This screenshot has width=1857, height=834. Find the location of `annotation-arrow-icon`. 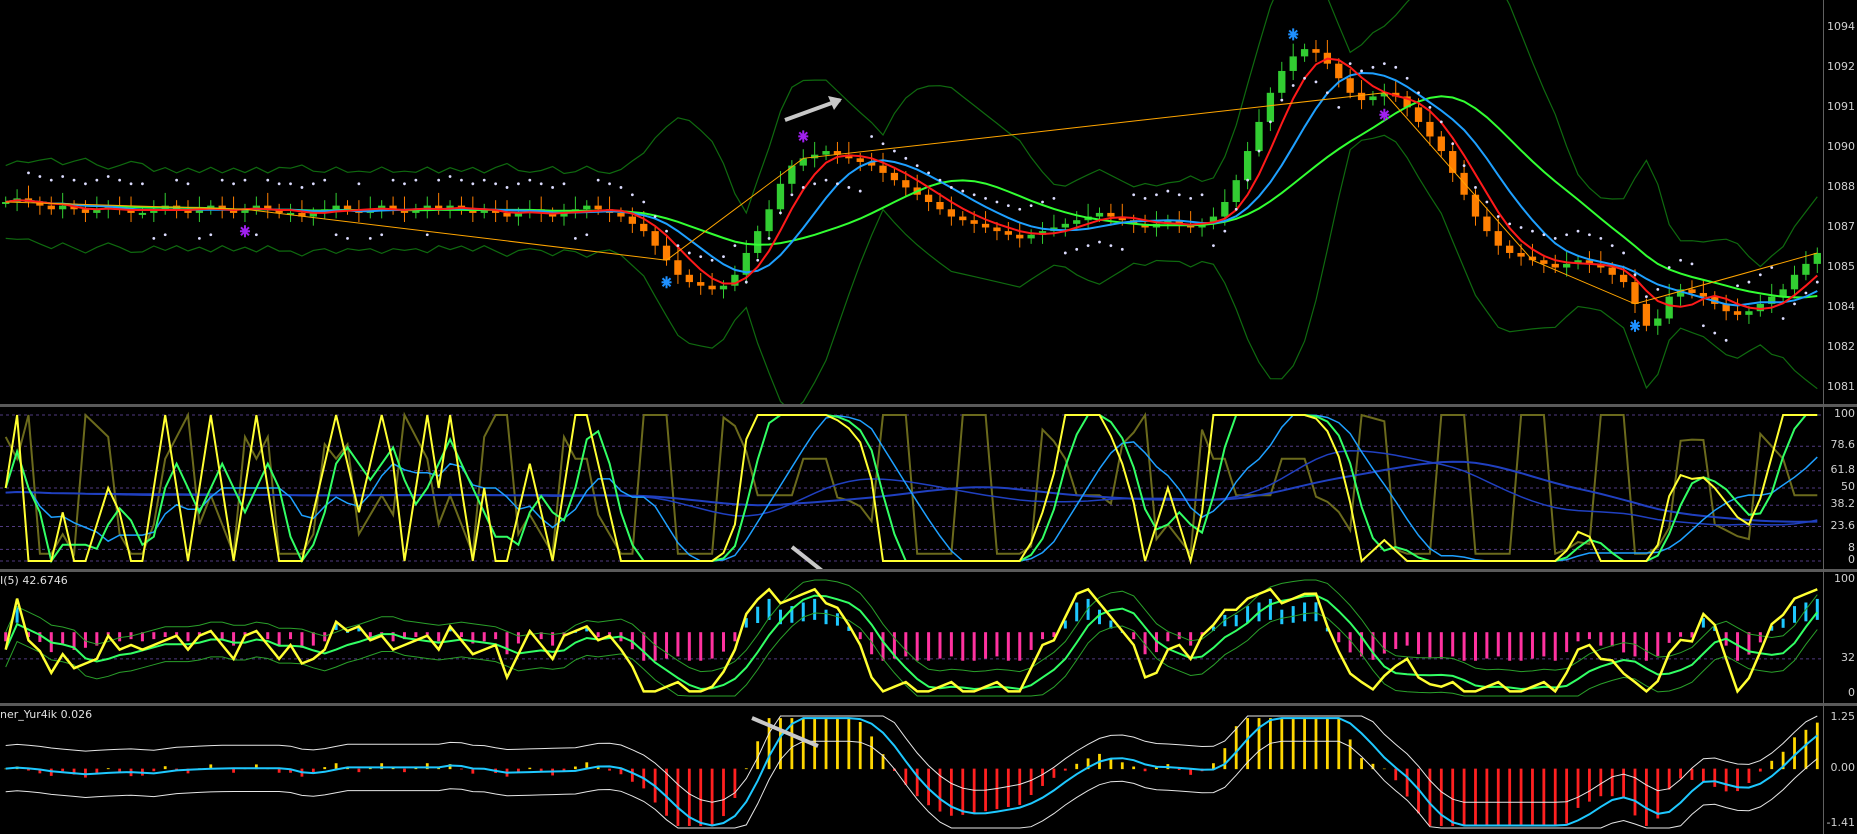

annotation-arrow-icon is located at coordinates (807, 557).